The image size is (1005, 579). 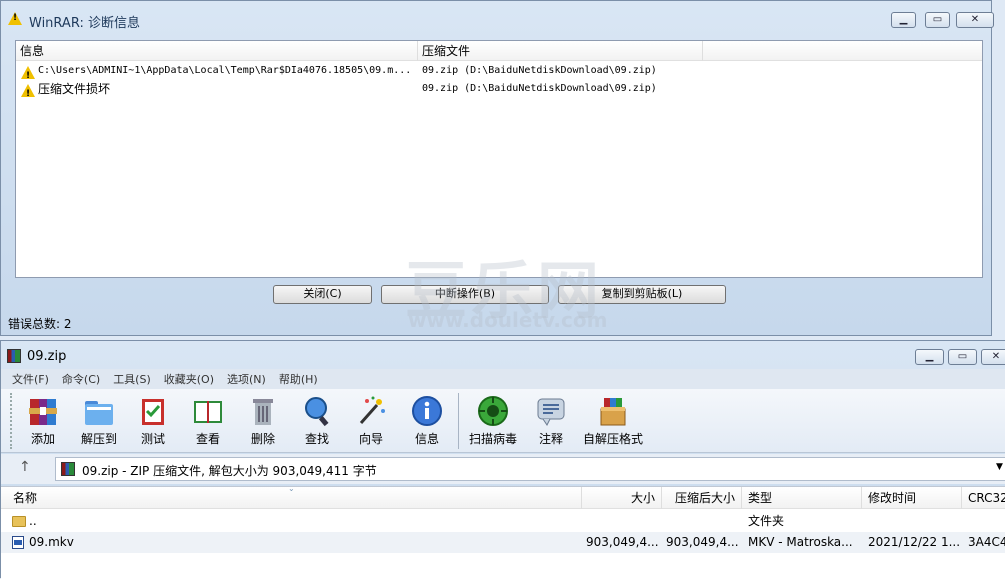 I want to click on comment-button: 注释, so click(x=551, y=421).